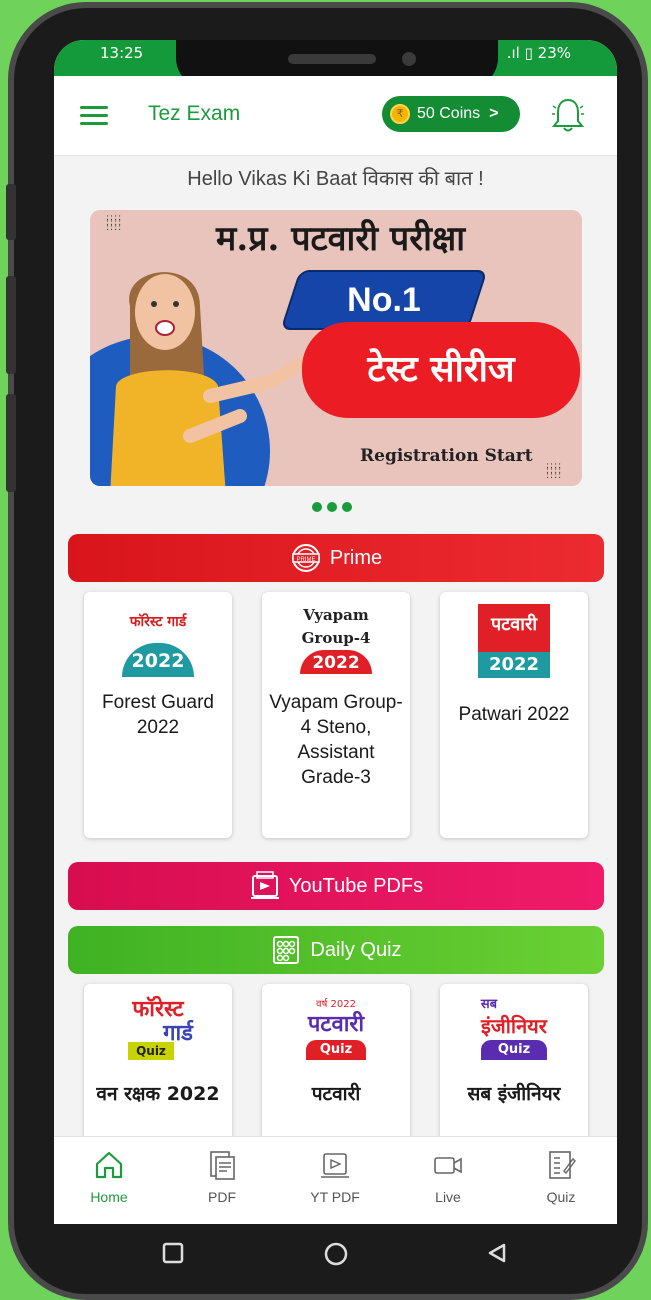 The height and width of the screenshot is (1300, 651). I want to click on banner-footer: Registration Start, so click(446, 456).